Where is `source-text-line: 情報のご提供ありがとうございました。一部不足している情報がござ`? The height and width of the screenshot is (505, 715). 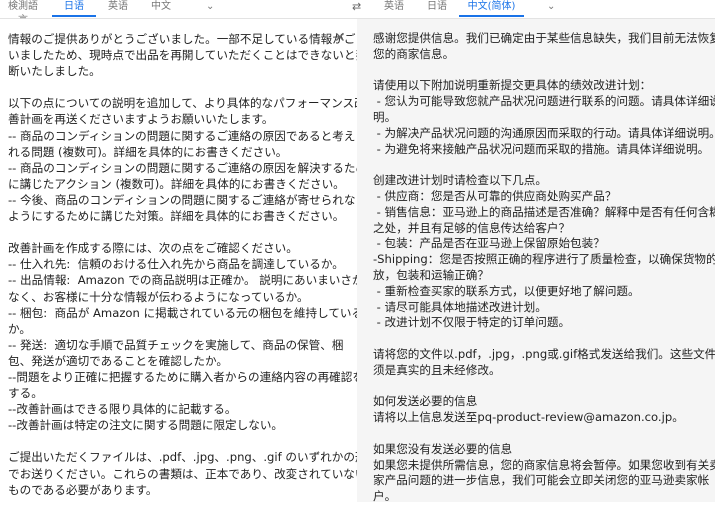
source-text-line: 情報のご提供ありがとうございました。一部不足している情報がござ is located at coordinates (188, 39).